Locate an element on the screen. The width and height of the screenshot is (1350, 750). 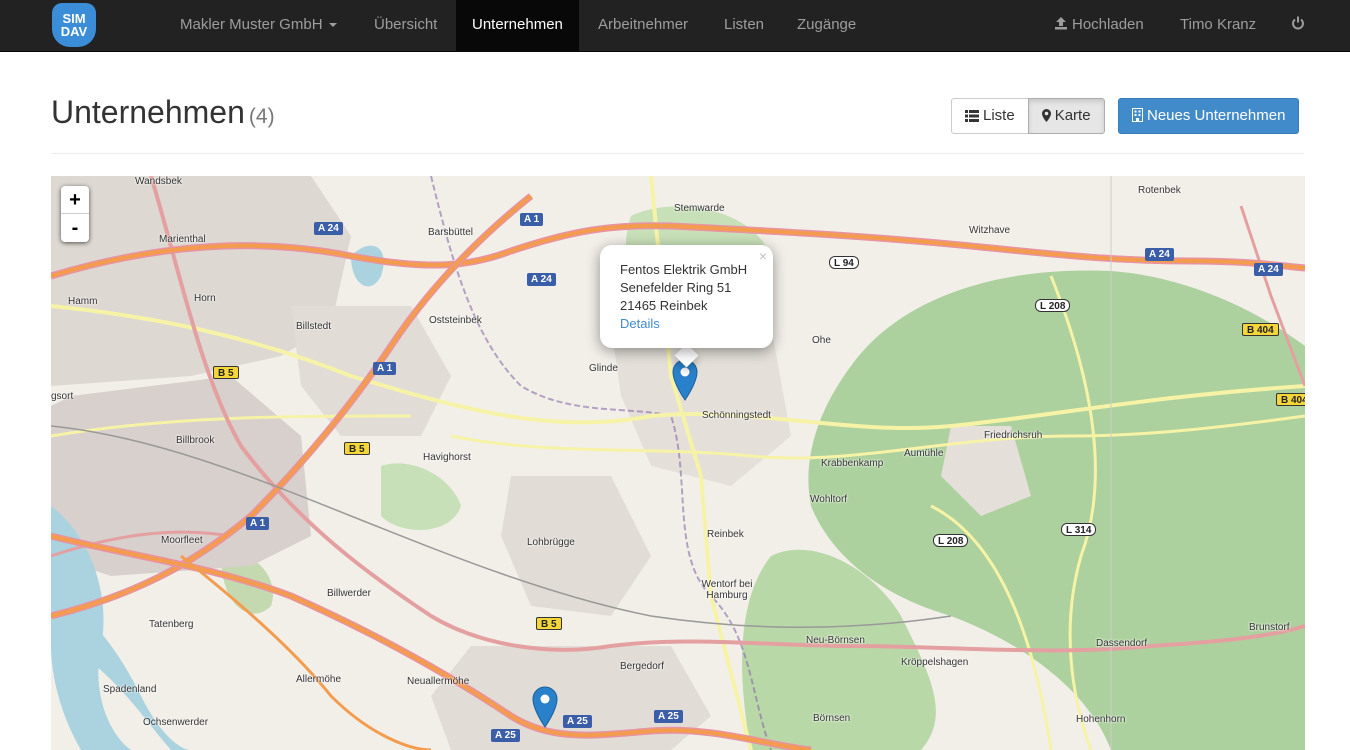
place-label: Stemwarde is located at coordinates (699, 208).